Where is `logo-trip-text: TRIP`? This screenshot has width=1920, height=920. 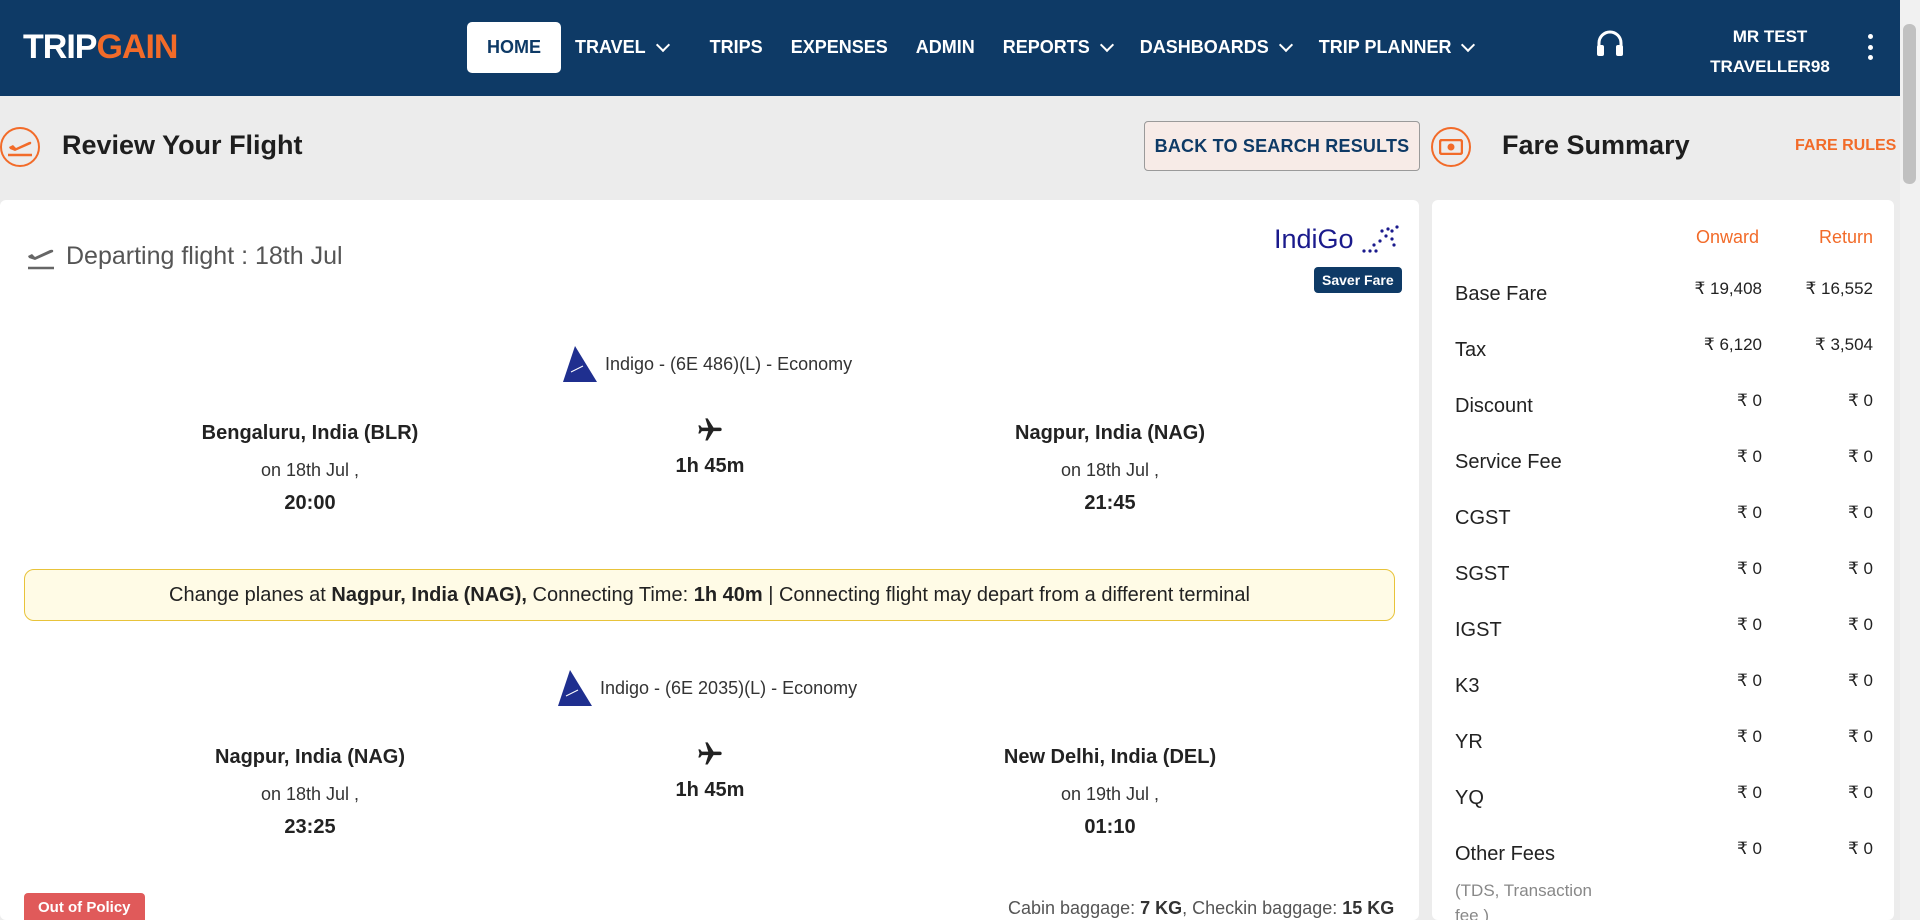
logo-trip-text: TRIP is located at coordinates (60, 46).